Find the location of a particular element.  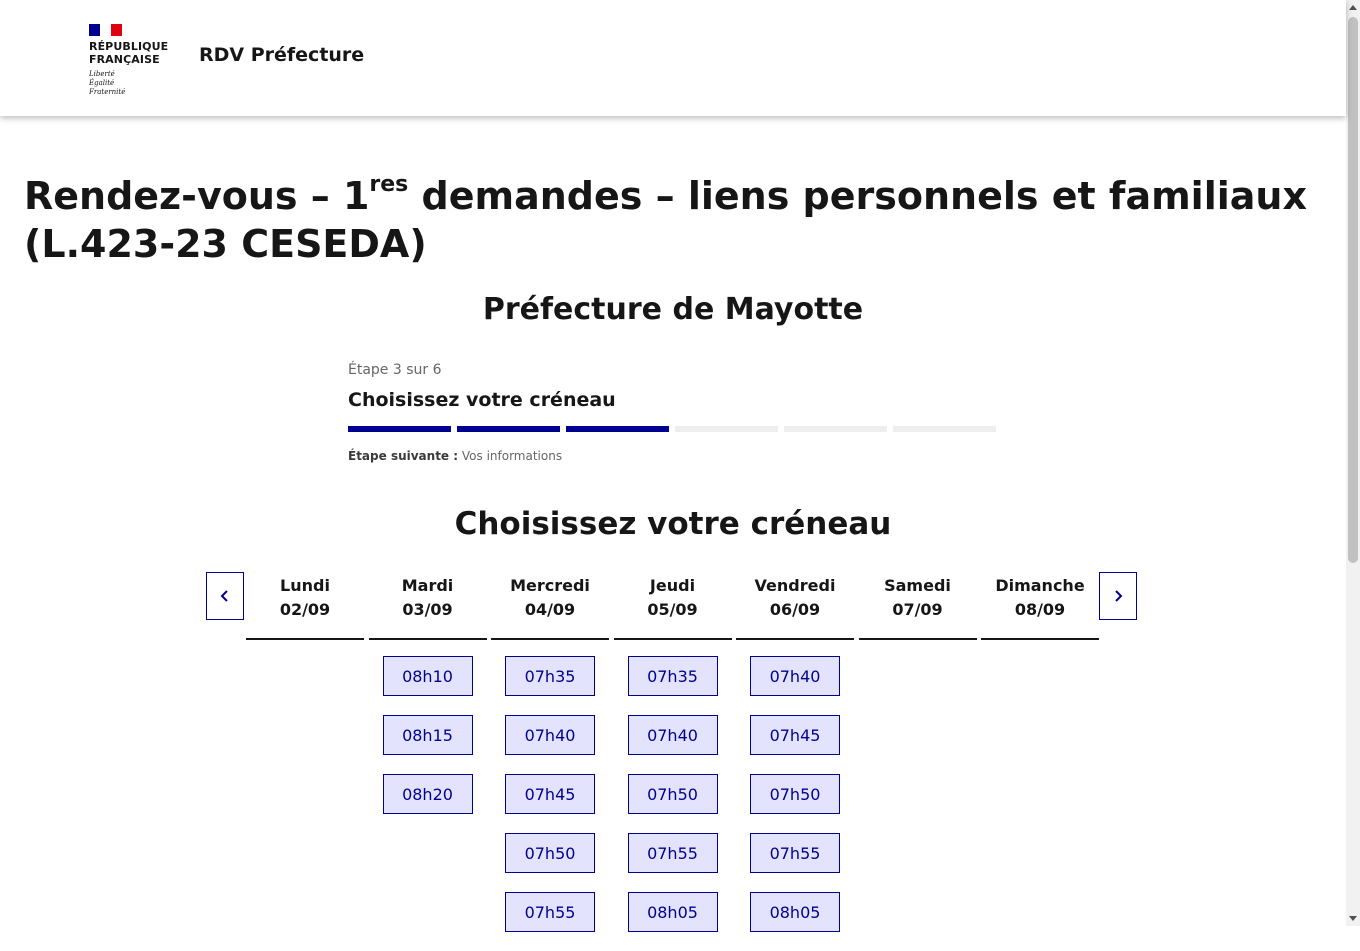

day-header: Mardi 03/09 is located at coordinates (427, 607).